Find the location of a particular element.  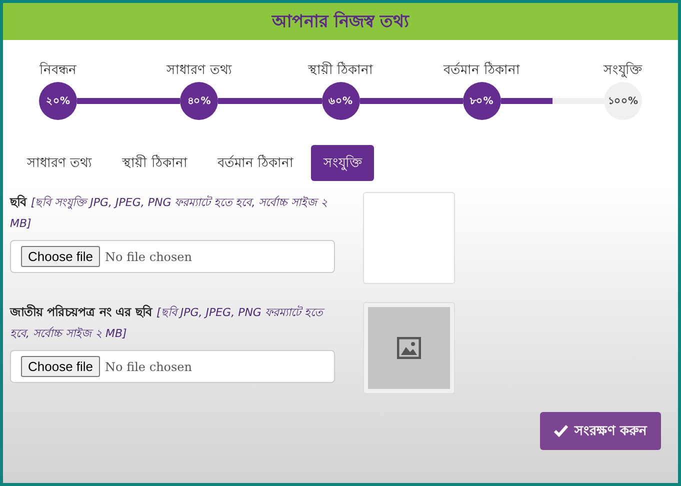

step-circle: ২০% is located at coordinates (58, 101).